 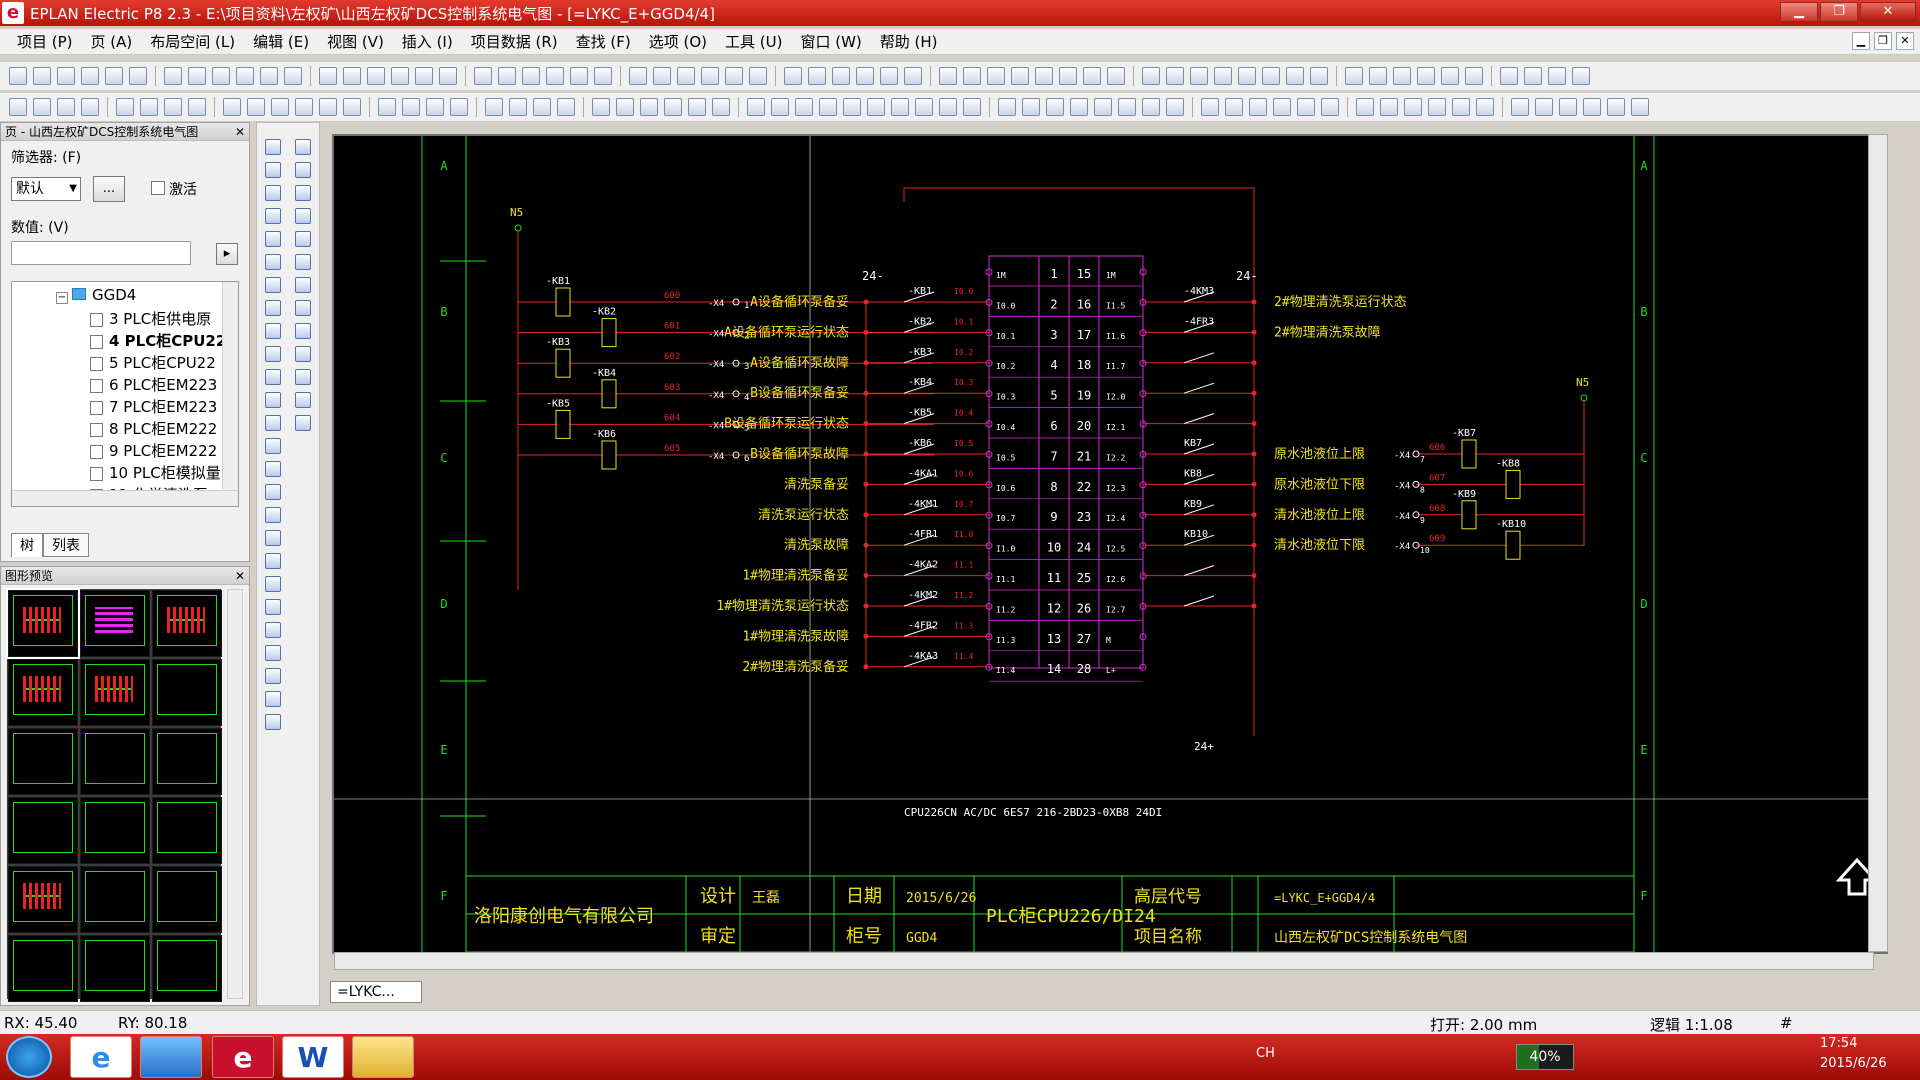 I want to click on start-button, so click(x=29, y=1057).